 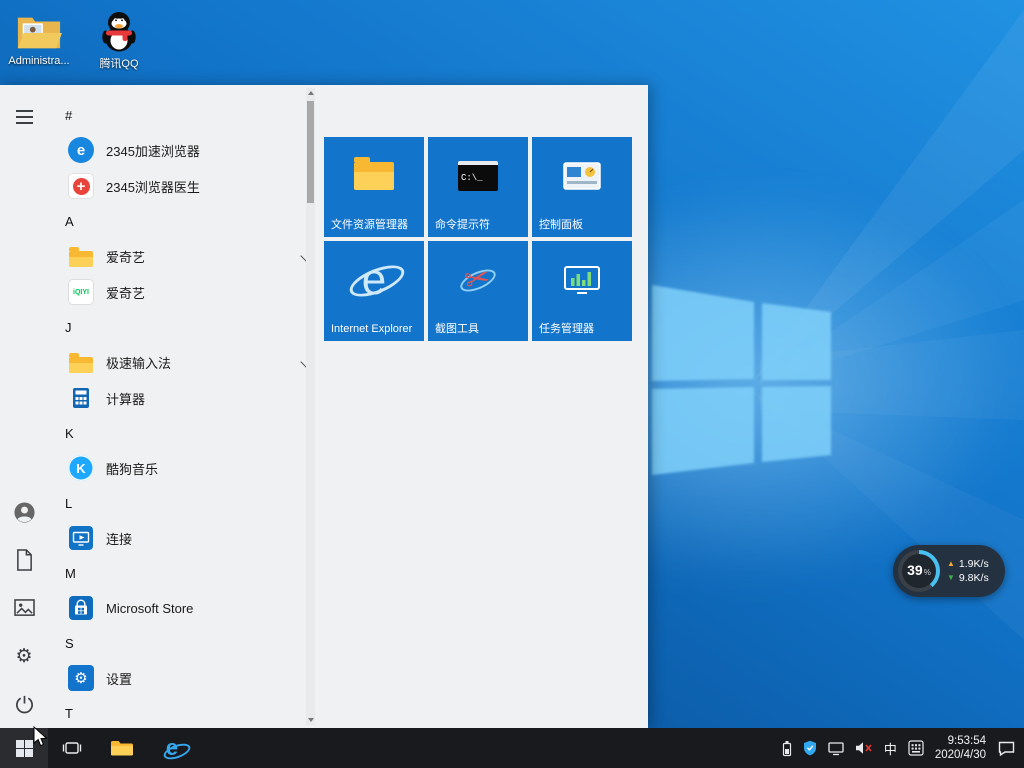 What do you see at coordinates (69, 433) in the screenshot?
I see `section-letter: K` at bounding box center [69, 433].